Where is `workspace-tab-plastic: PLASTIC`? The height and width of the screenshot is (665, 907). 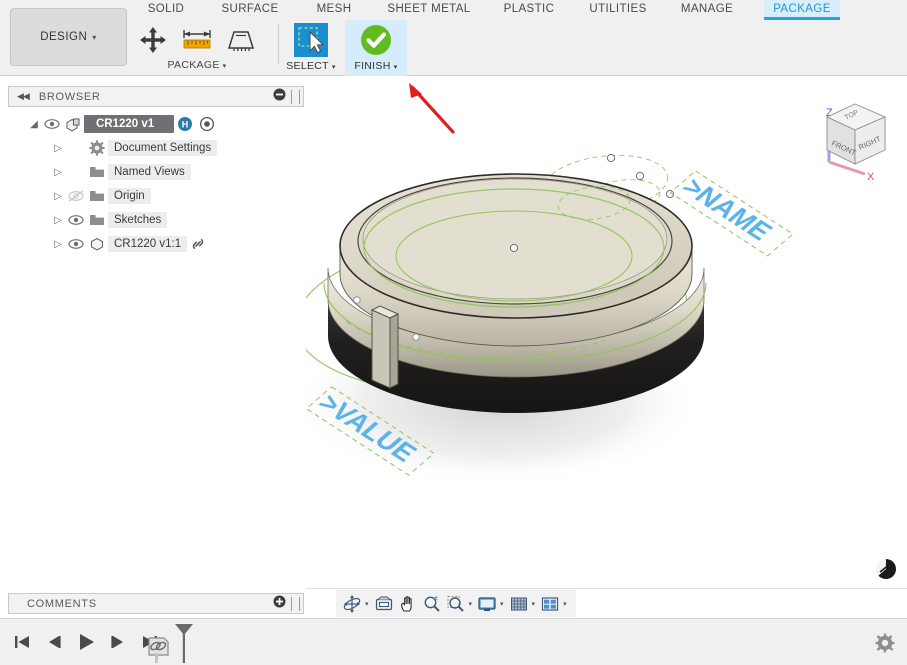 workspace-tab-plastic: PLASTIC is located at coordinates (529, 10).